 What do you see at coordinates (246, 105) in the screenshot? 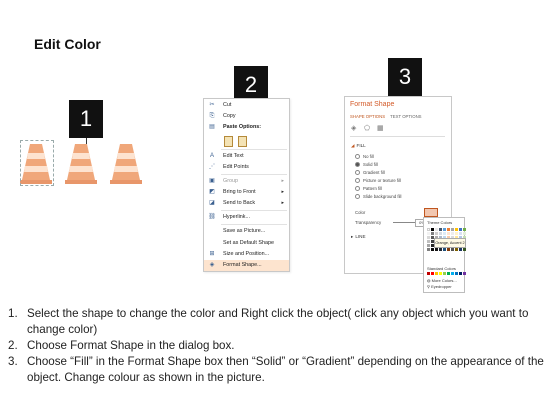
I see `menu-item-cut: ✂ Cut` at bounding box center [246, 105].